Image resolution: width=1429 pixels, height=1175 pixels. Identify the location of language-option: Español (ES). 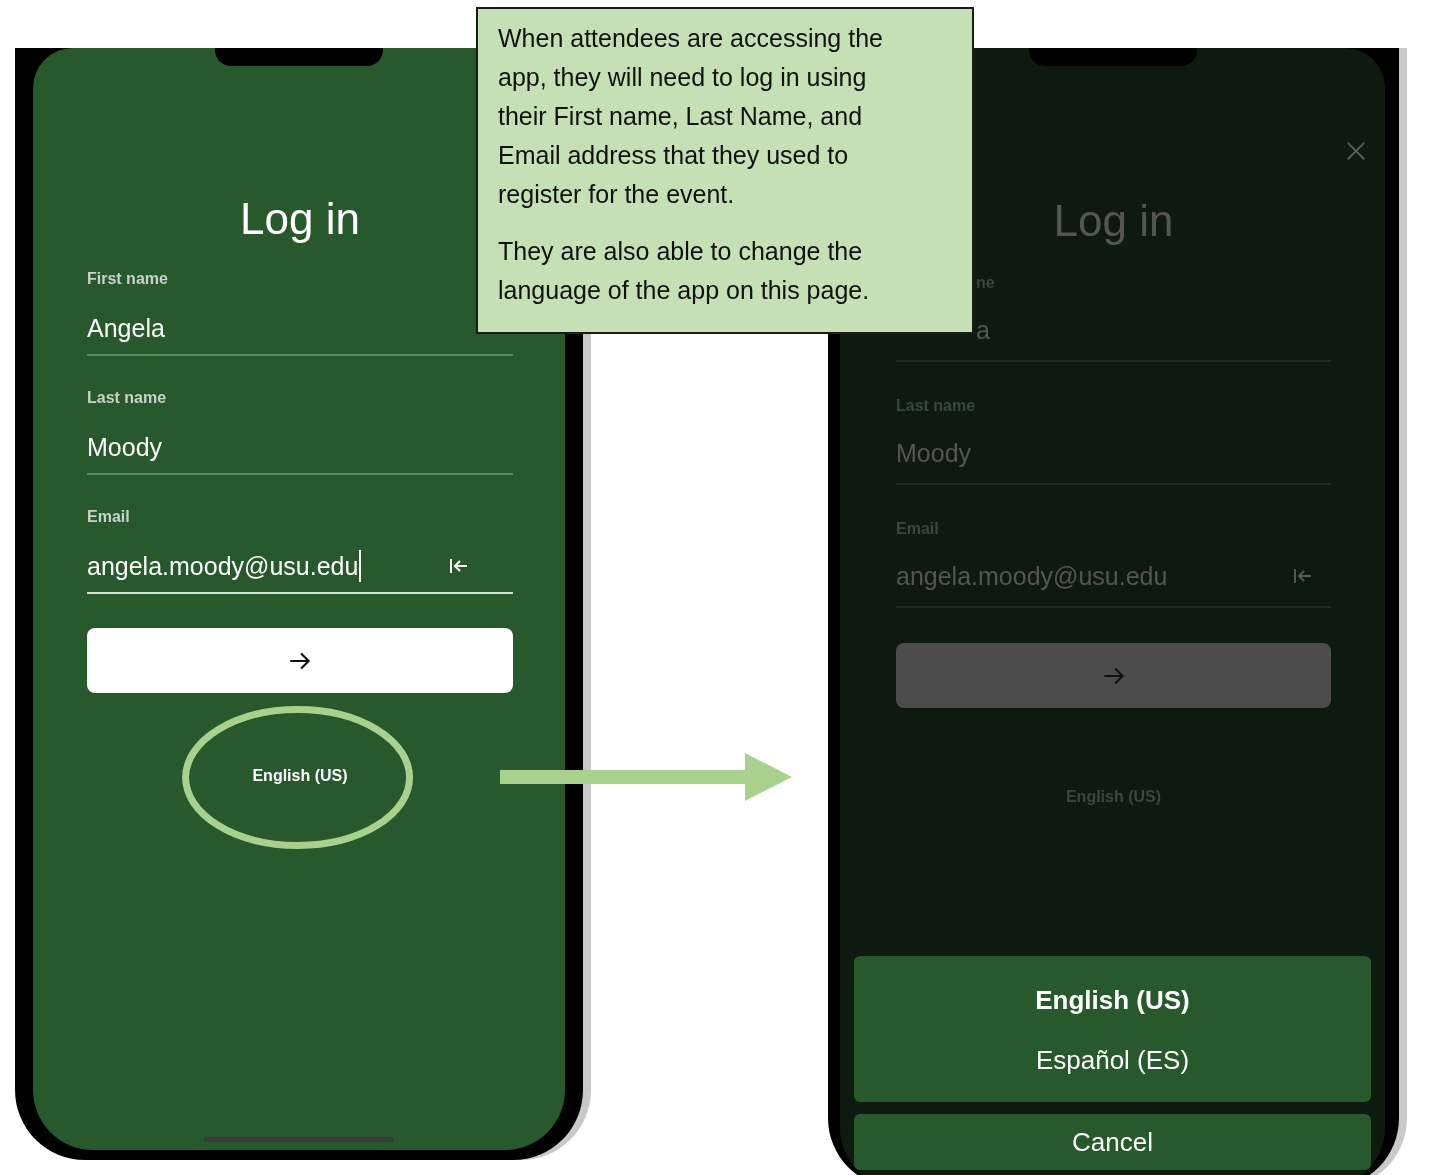
(1112, 1060).